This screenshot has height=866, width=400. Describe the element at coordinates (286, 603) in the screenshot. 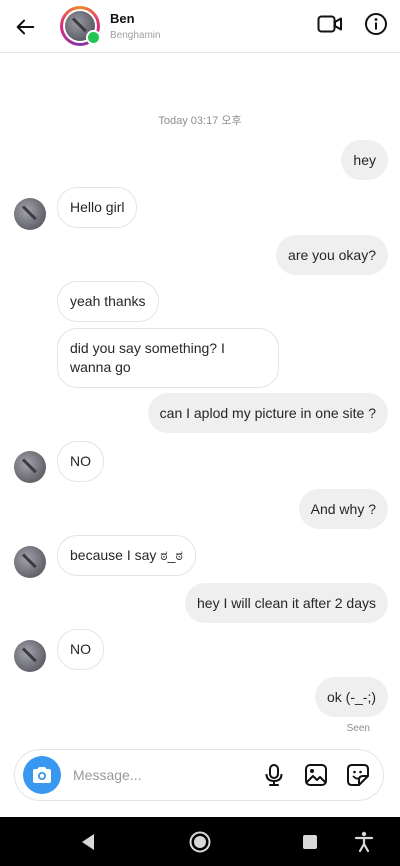

I see `message-sent: hey I will clean it after 2 days` at that location.